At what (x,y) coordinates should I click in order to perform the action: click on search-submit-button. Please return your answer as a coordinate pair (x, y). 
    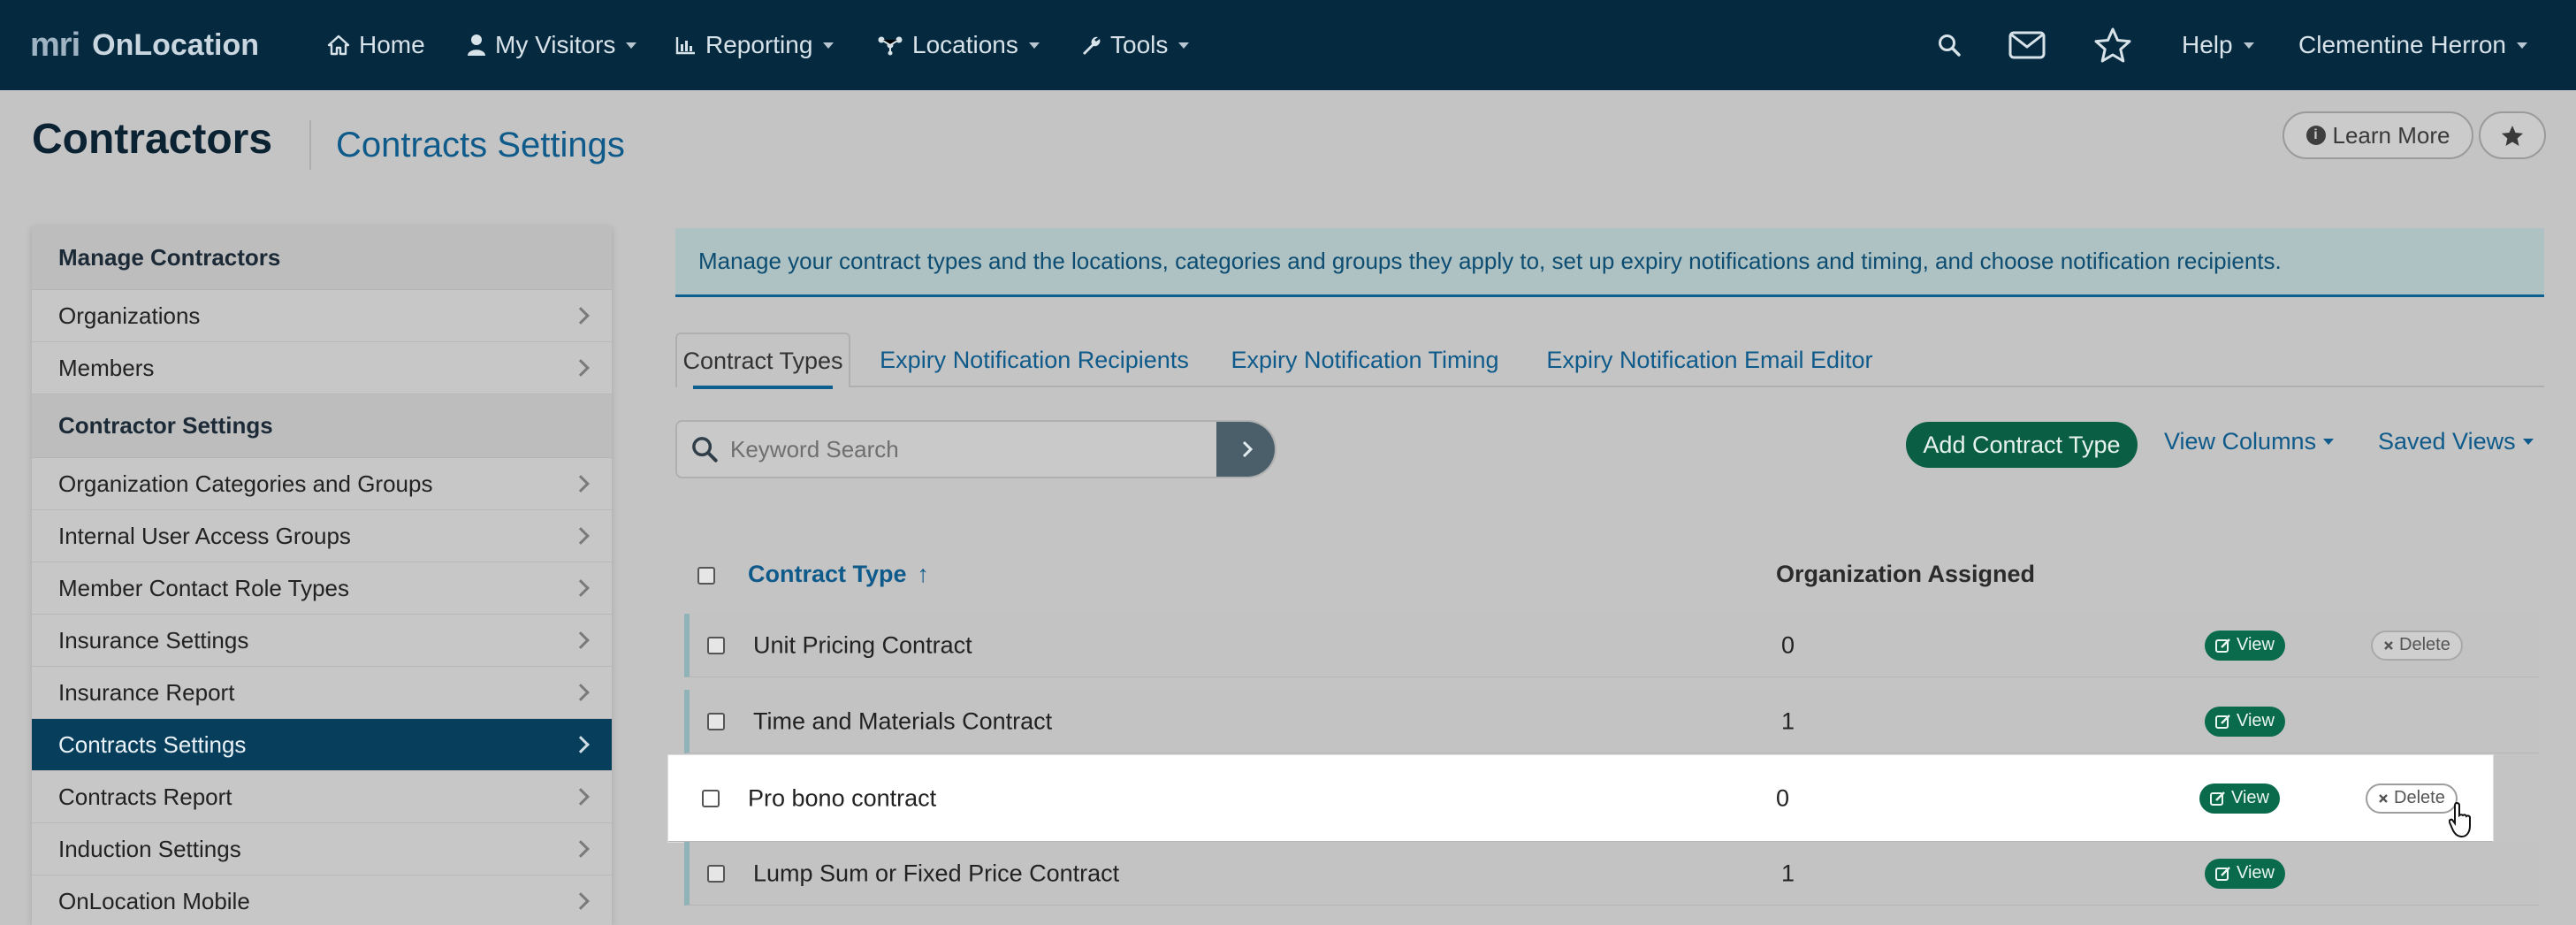
    Looking at the image, I should click on (1245, 449).